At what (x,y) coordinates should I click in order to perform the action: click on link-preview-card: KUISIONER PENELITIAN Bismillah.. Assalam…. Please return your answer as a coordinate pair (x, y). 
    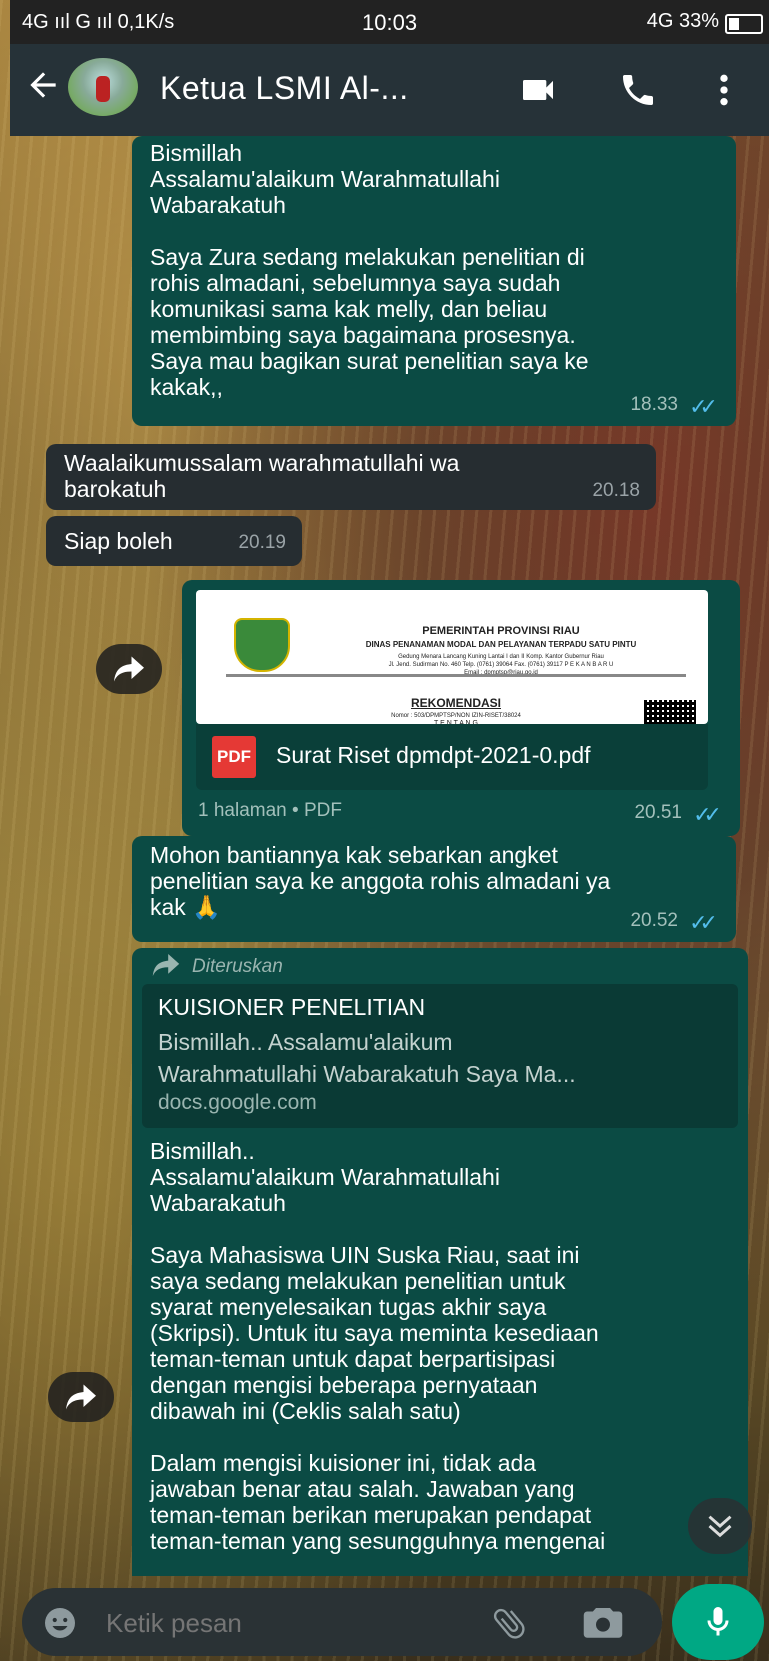
    Looking at the image, I should click on (440, 1056).